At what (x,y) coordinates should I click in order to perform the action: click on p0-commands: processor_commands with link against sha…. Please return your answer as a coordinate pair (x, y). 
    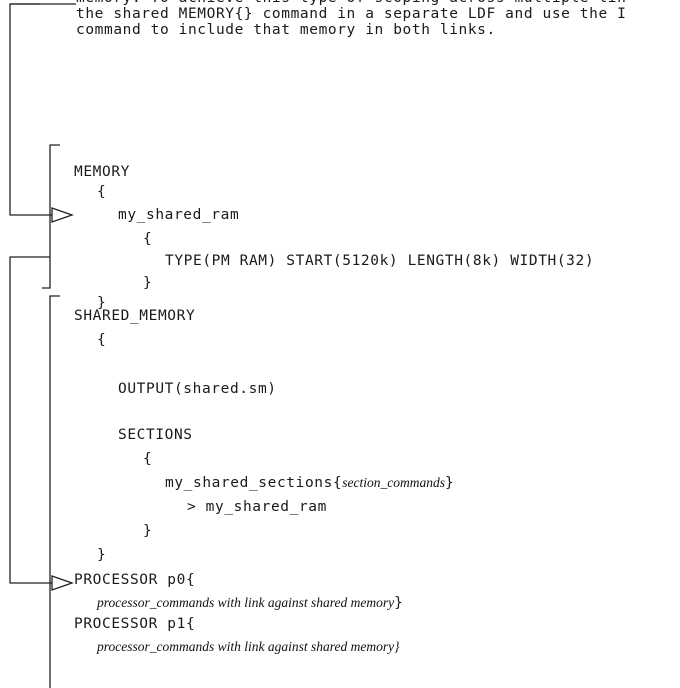
    Looking at the image, I should click on (246, 602).